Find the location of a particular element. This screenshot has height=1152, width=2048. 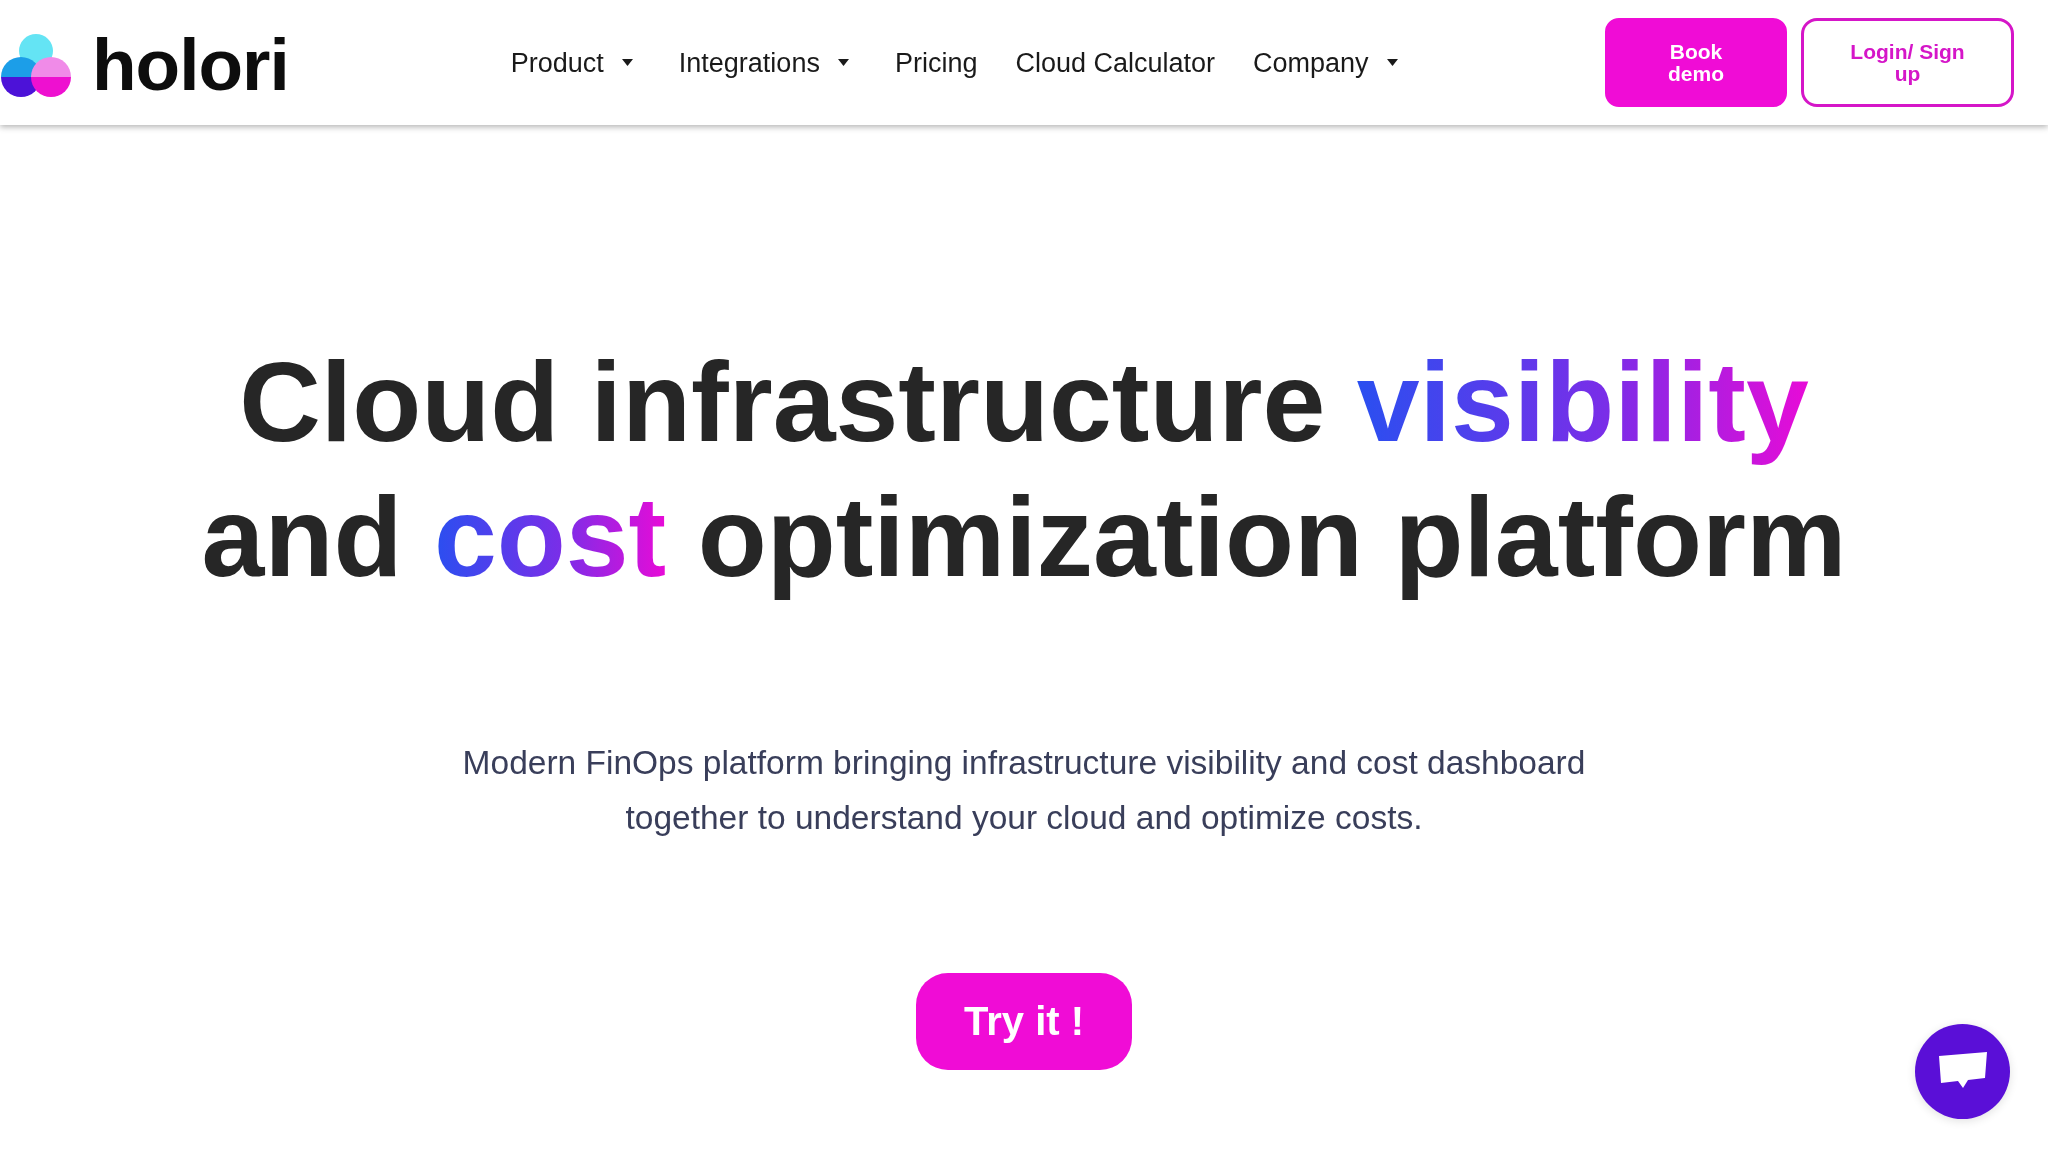

chat-button is located at coordinates (1962, 1071).